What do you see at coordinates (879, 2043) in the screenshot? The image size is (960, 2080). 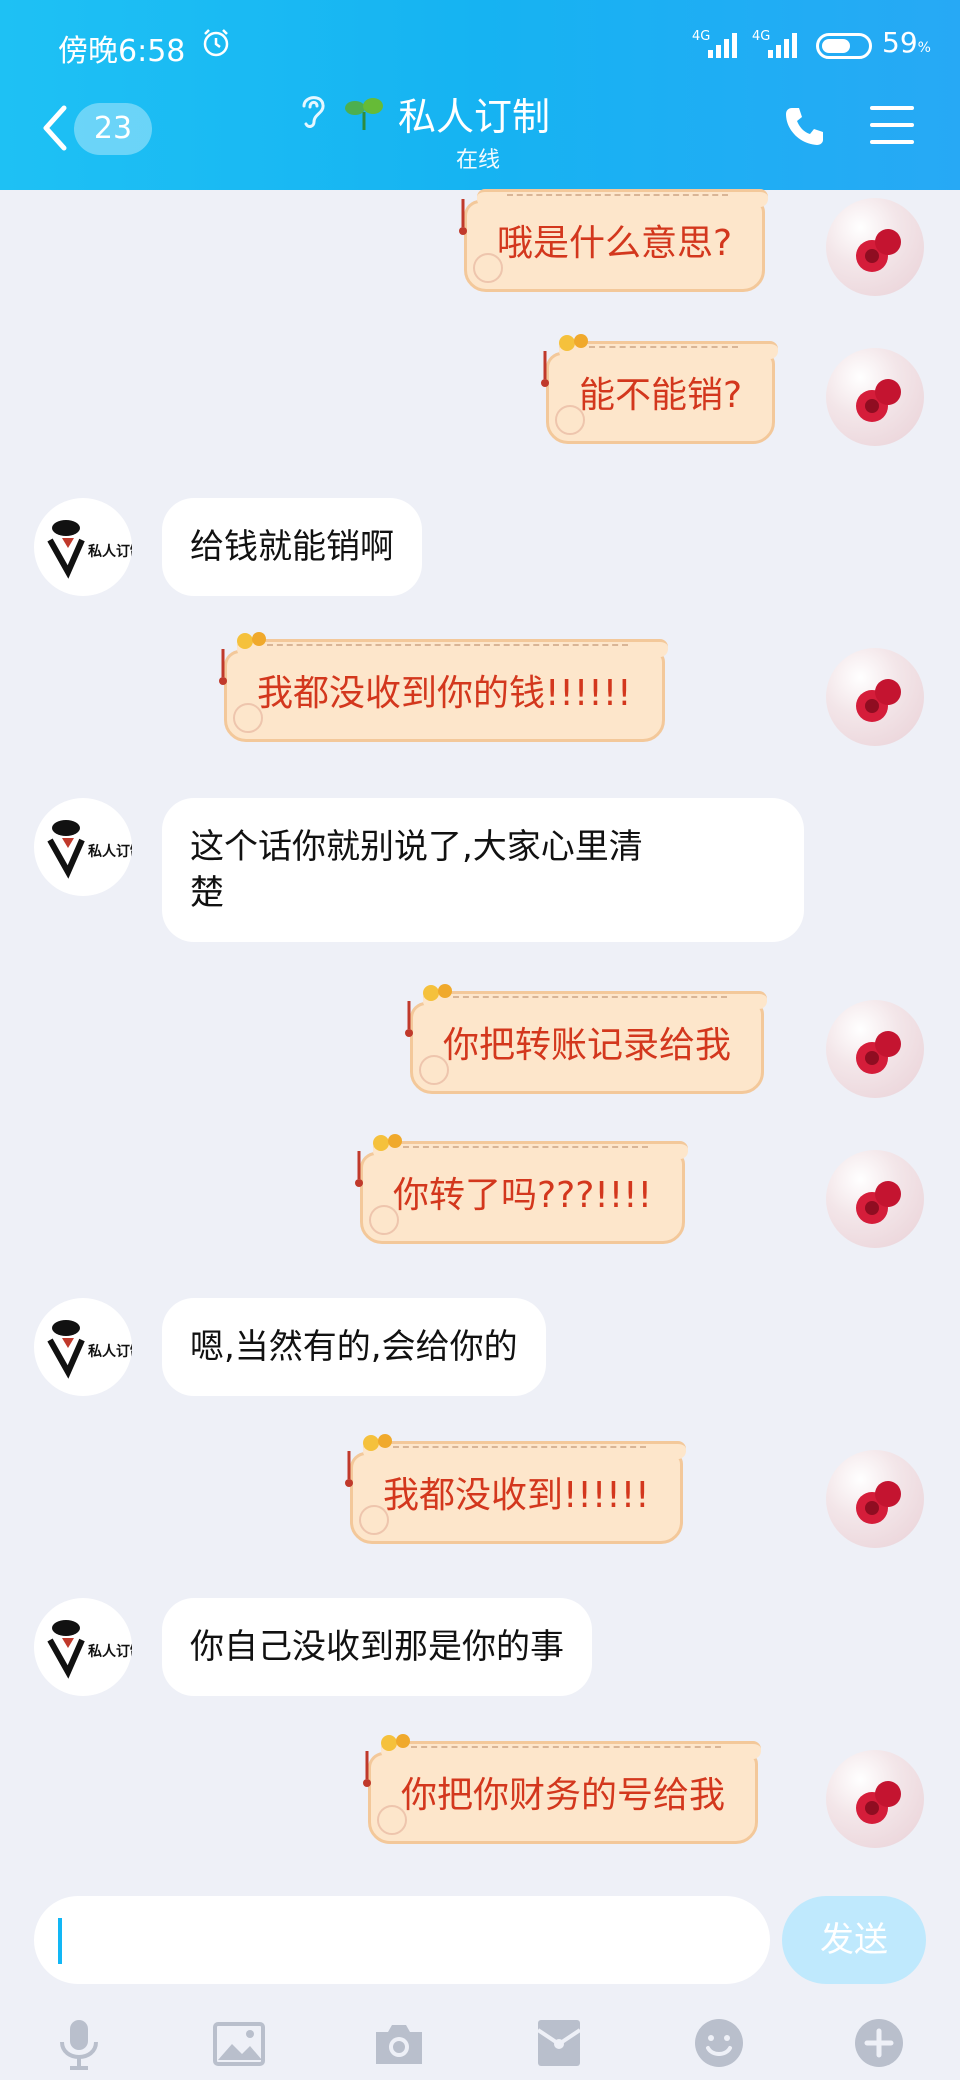 I see `plus-icon` at bounding box center [879, 2043].